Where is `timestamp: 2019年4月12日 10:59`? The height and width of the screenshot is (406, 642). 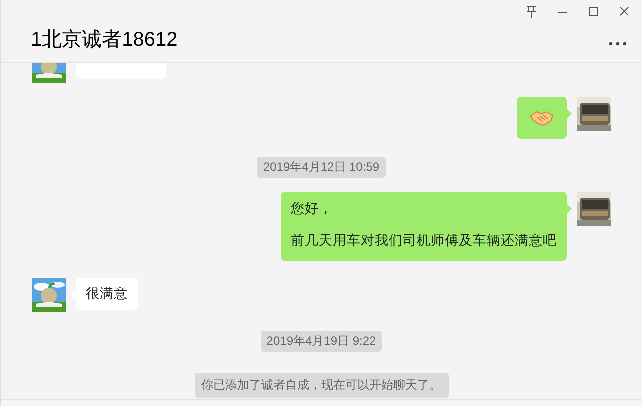 timestamp: 2019年4月12日 10:59 is located at coordinates (321, 167).